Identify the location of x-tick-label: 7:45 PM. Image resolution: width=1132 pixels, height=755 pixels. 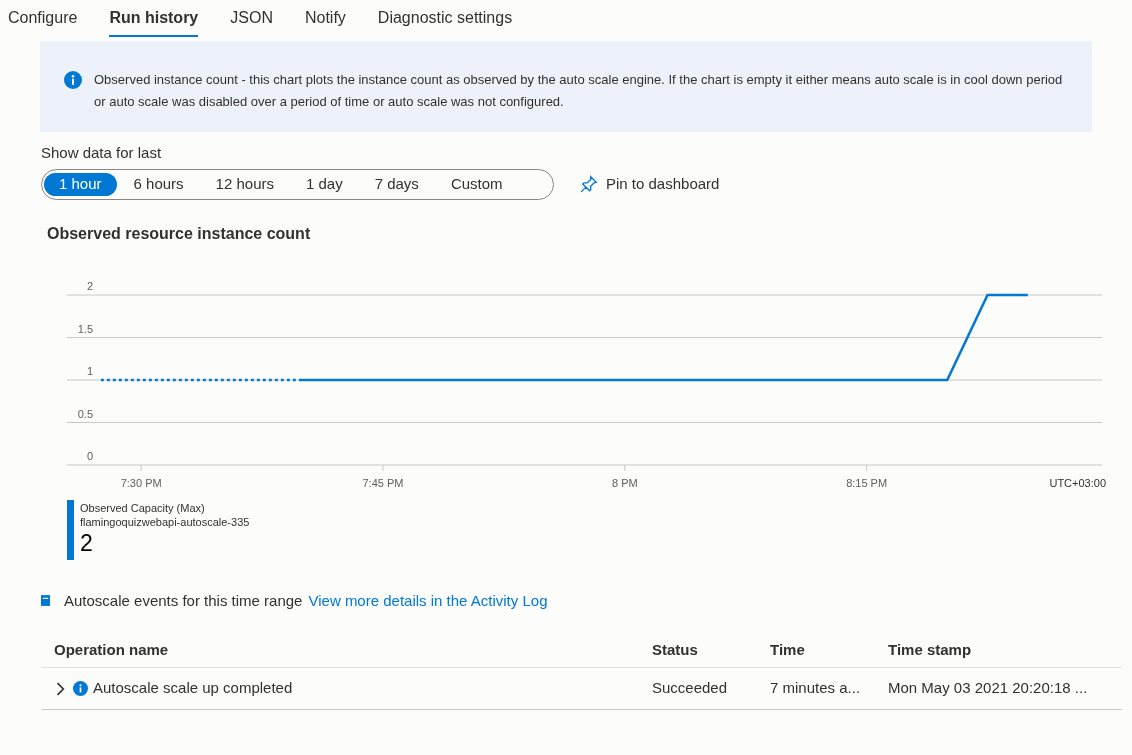
(383, 482).